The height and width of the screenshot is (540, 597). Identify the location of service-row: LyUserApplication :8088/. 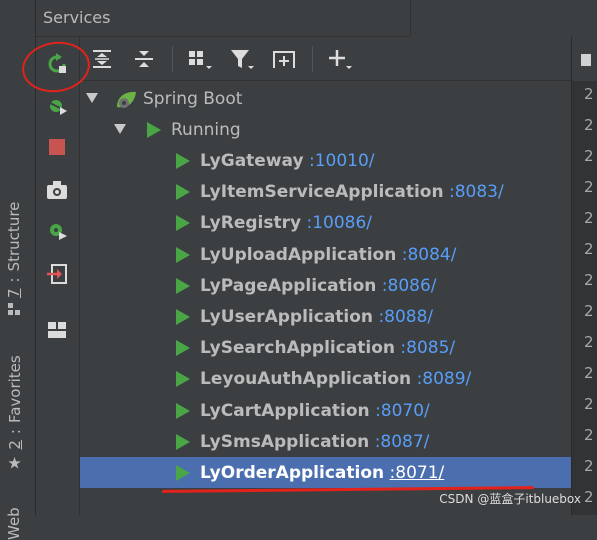
(325, 316).